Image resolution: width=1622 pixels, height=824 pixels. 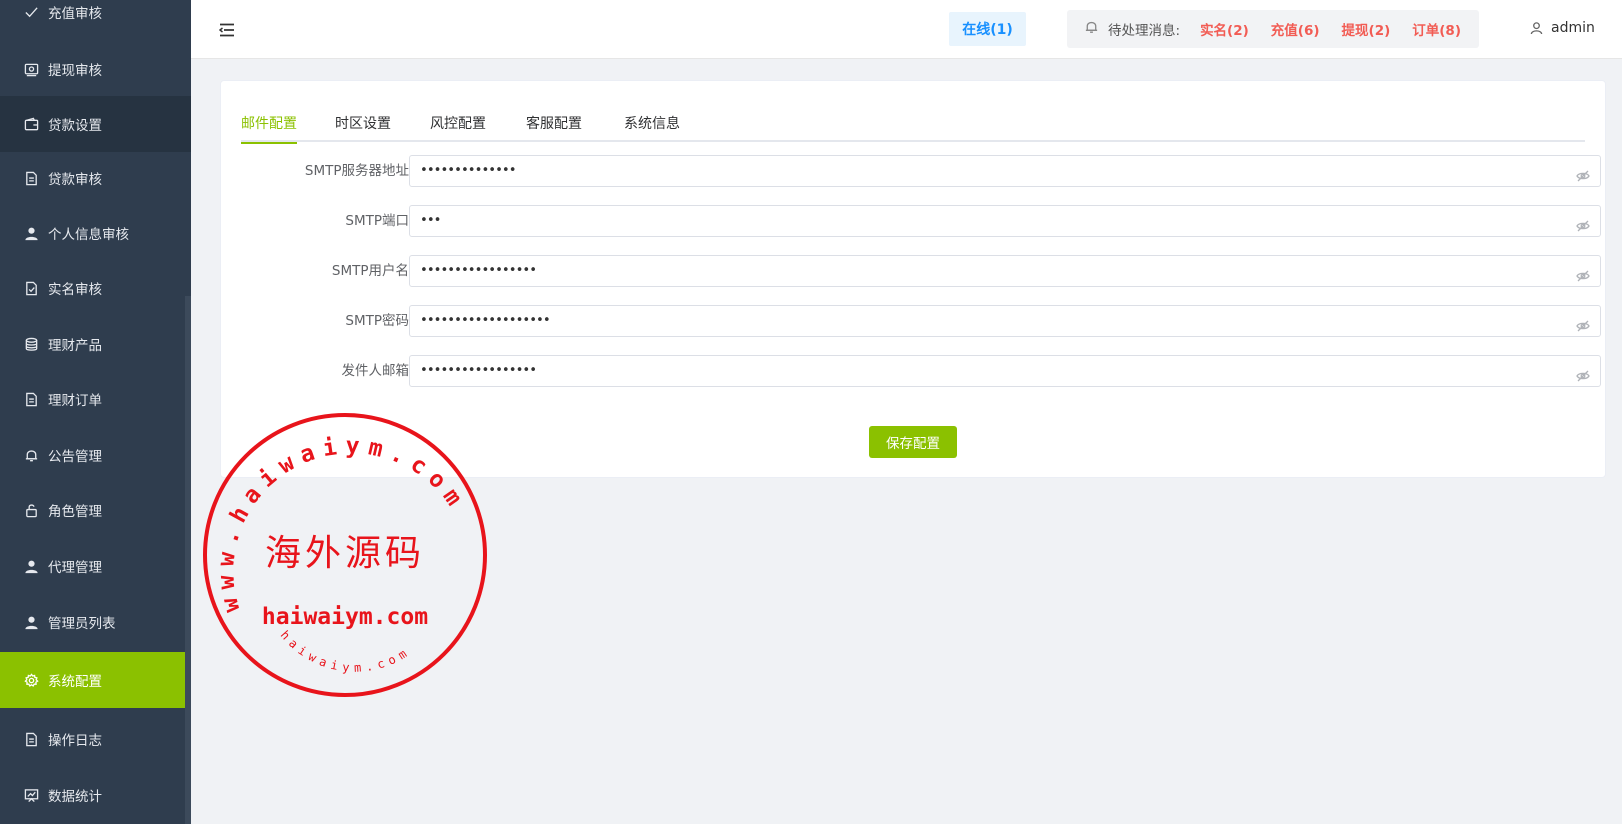 What do you see at coordinates (31, 680) in the screenshot?
I see `gear-icon` at bounding box center [31, 680].